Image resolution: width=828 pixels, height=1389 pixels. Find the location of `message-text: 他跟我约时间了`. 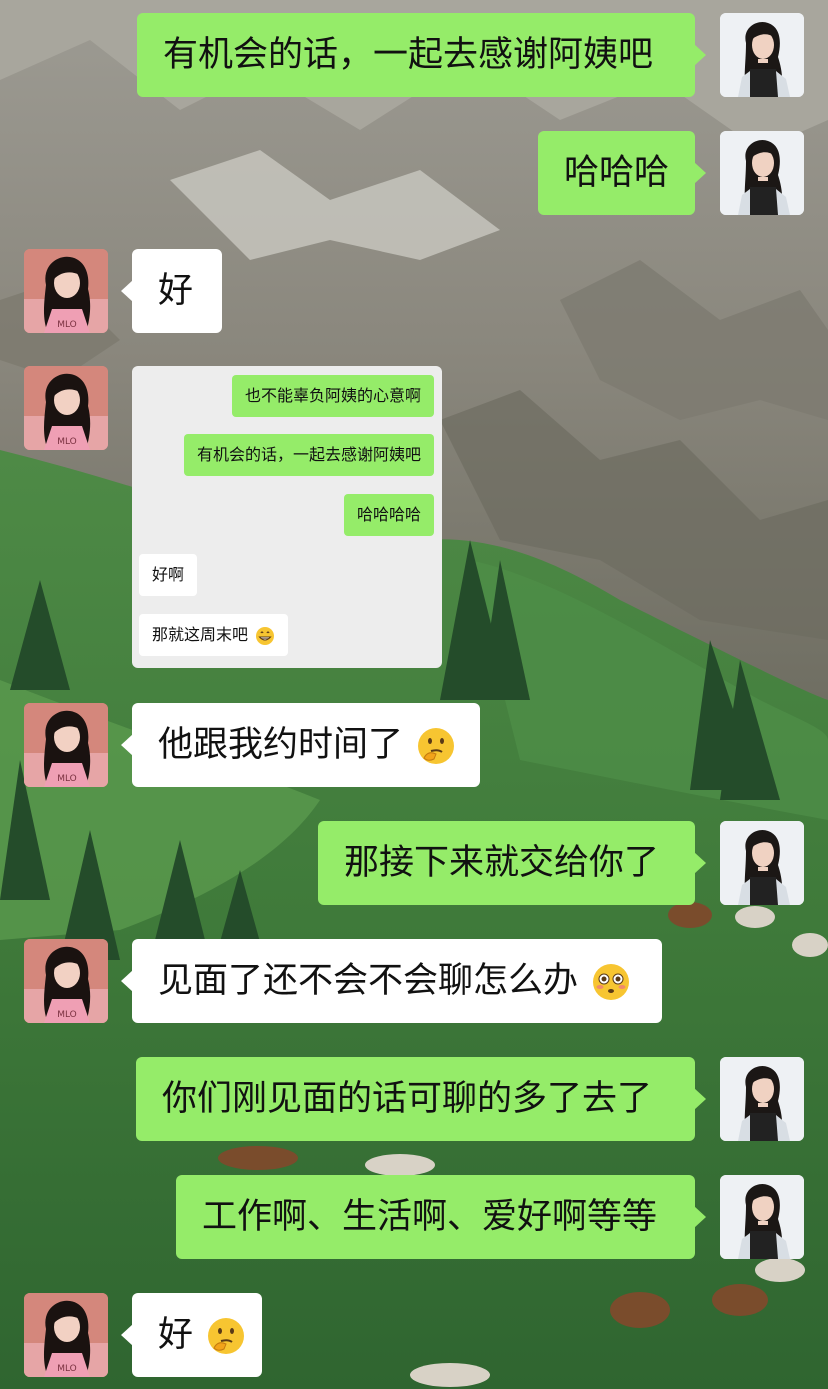

message-text: 他跟我约时间了 is located at coordinates (281, 745).